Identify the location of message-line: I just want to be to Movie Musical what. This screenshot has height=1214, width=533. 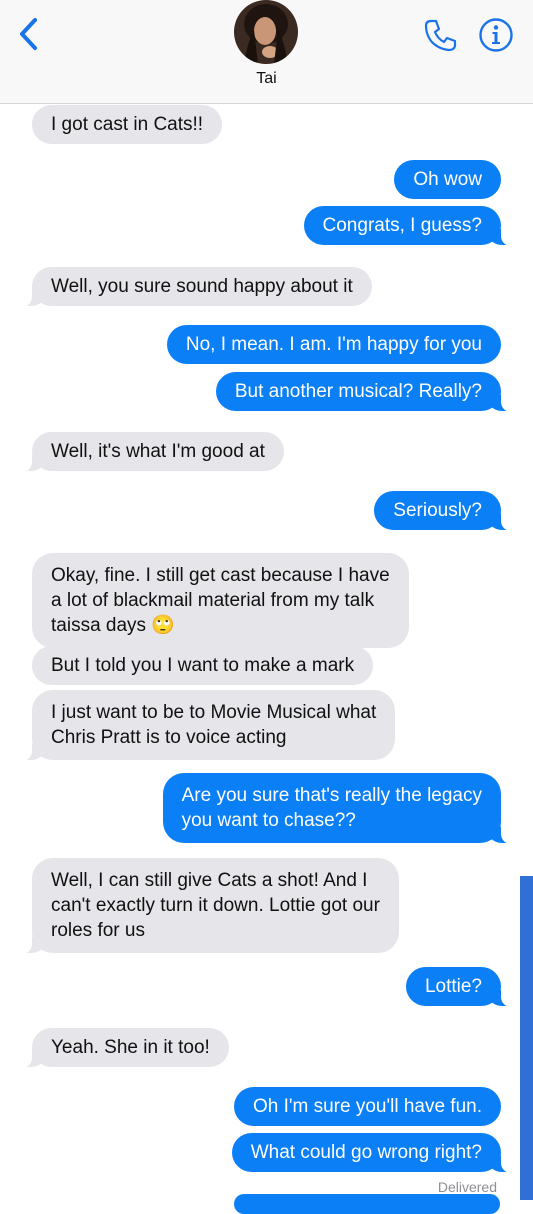
(214, 712).